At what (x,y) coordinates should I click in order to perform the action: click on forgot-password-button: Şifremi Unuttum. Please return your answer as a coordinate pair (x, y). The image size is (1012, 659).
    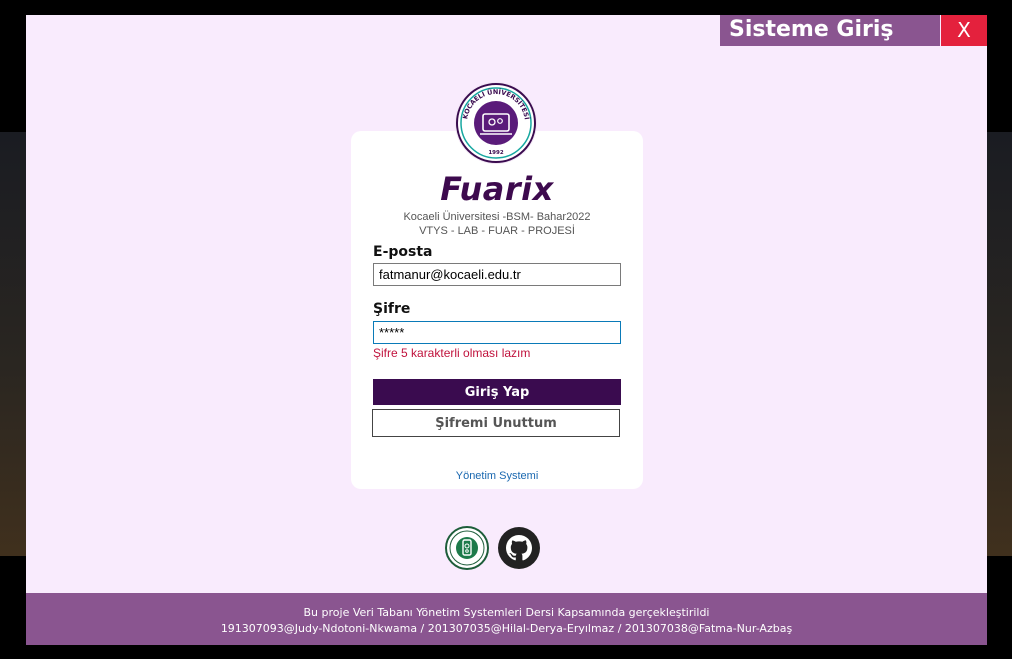
    Looking at the image, I should click on (496, 423).